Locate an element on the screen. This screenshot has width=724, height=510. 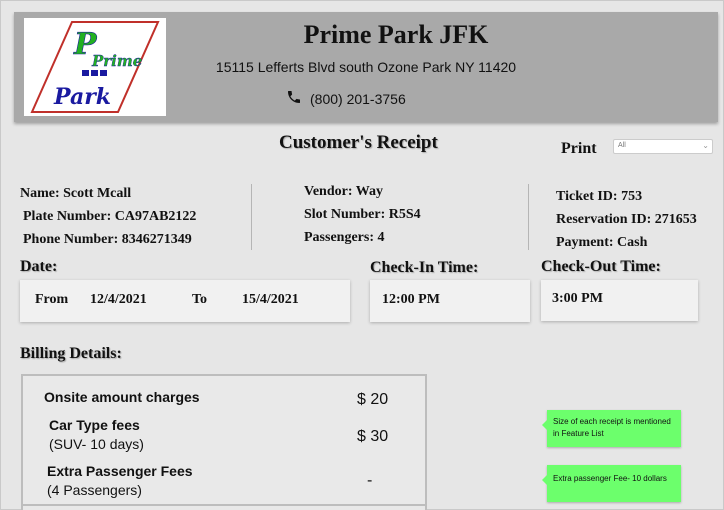
slot-number: Slot Number: R5S4 is located at coordinates (362, 214).